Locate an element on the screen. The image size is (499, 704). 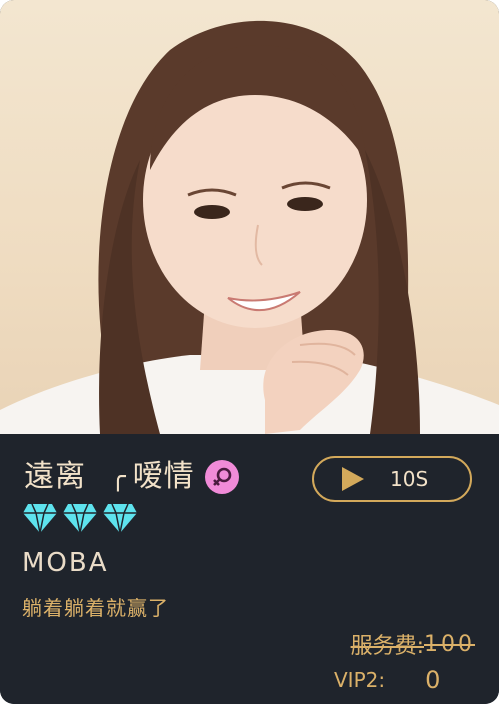
rank-gems is located at coordinates (80, 518).